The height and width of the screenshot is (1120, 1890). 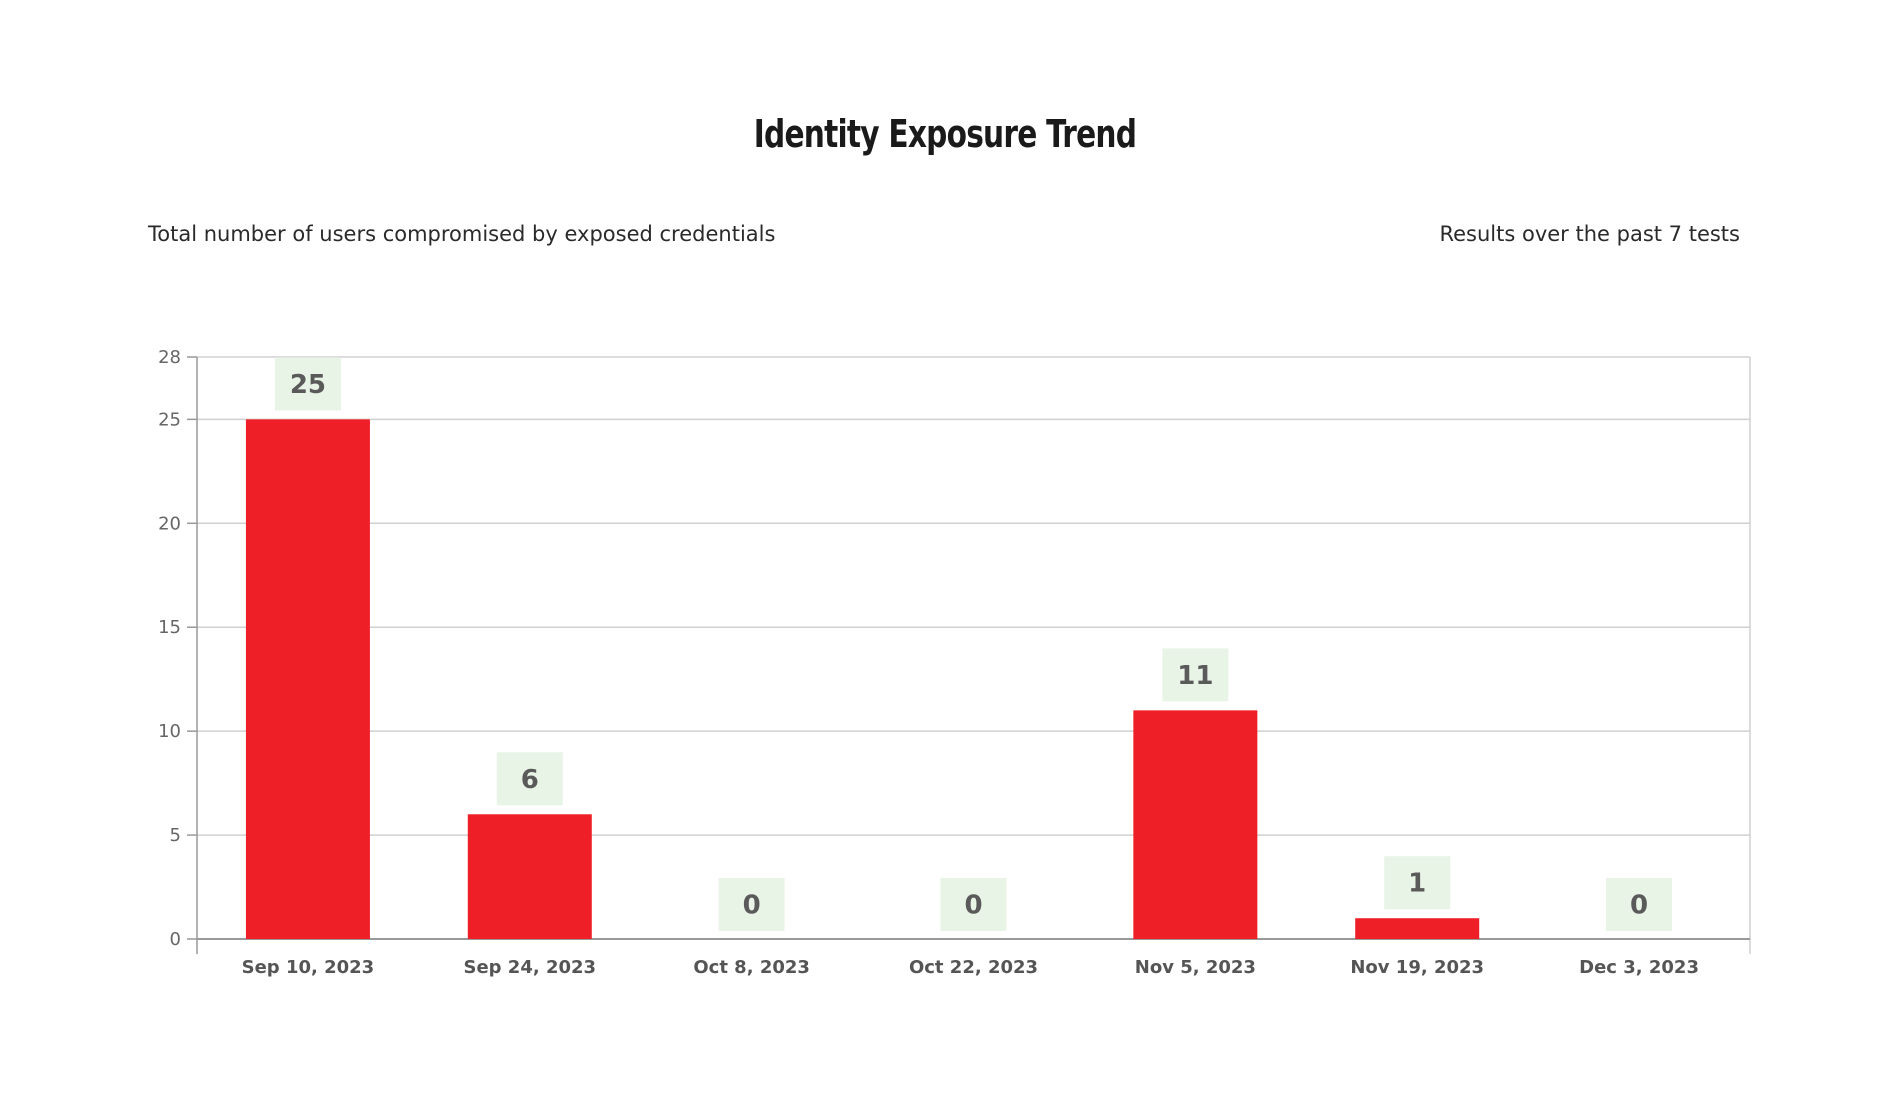 What do you see at coordinates (169, 627) in the screenshot?
I see `y-tick-label: 15` at bounding box center [169, 627].